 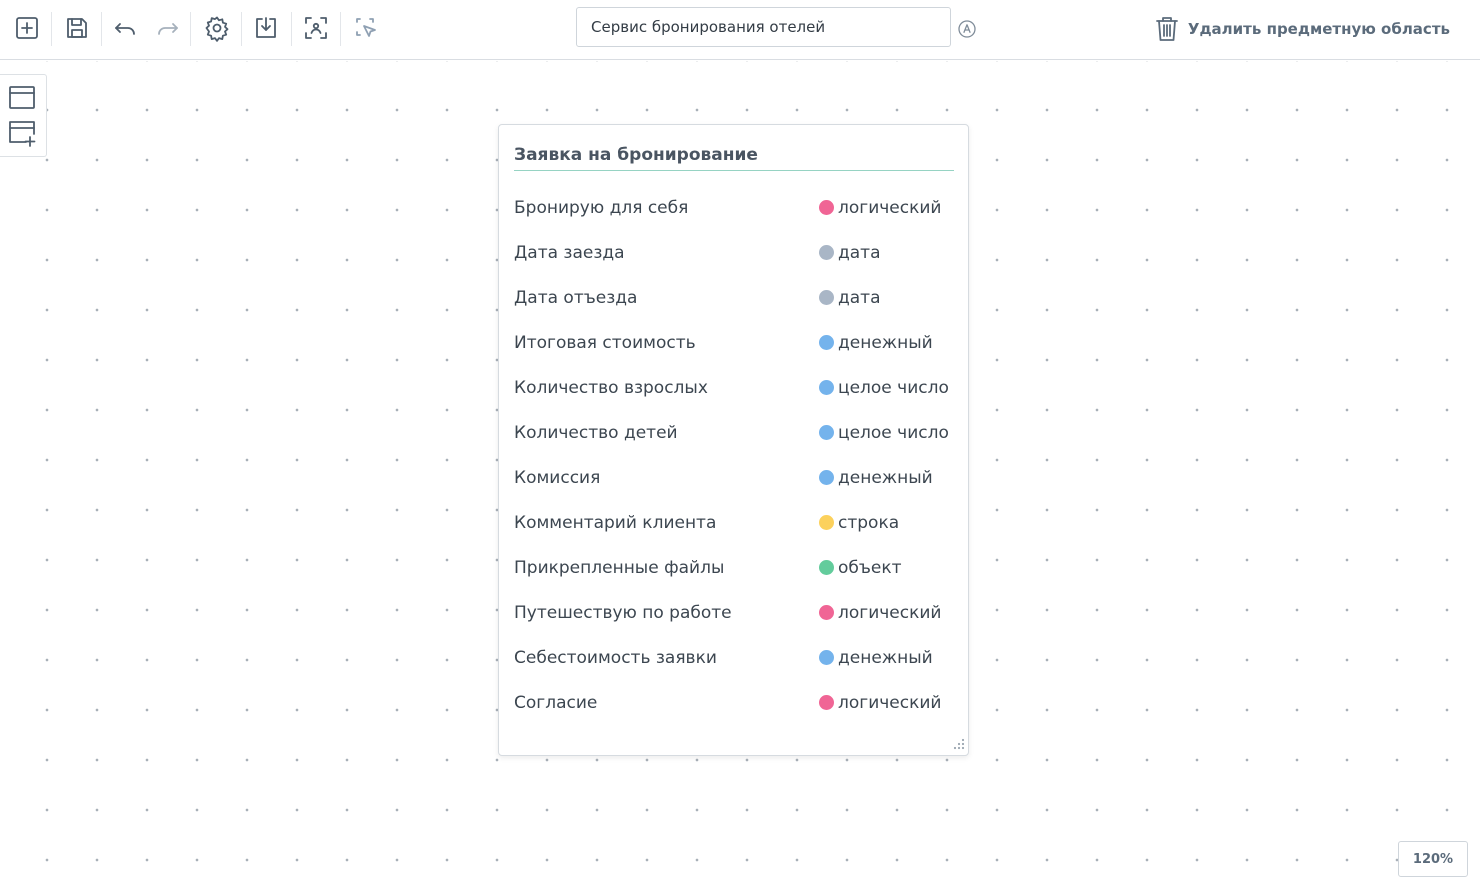 What do you see at coordinates (126, 28) in the screenshot?
I see `undo-icon` at bounding box center [126, 28].